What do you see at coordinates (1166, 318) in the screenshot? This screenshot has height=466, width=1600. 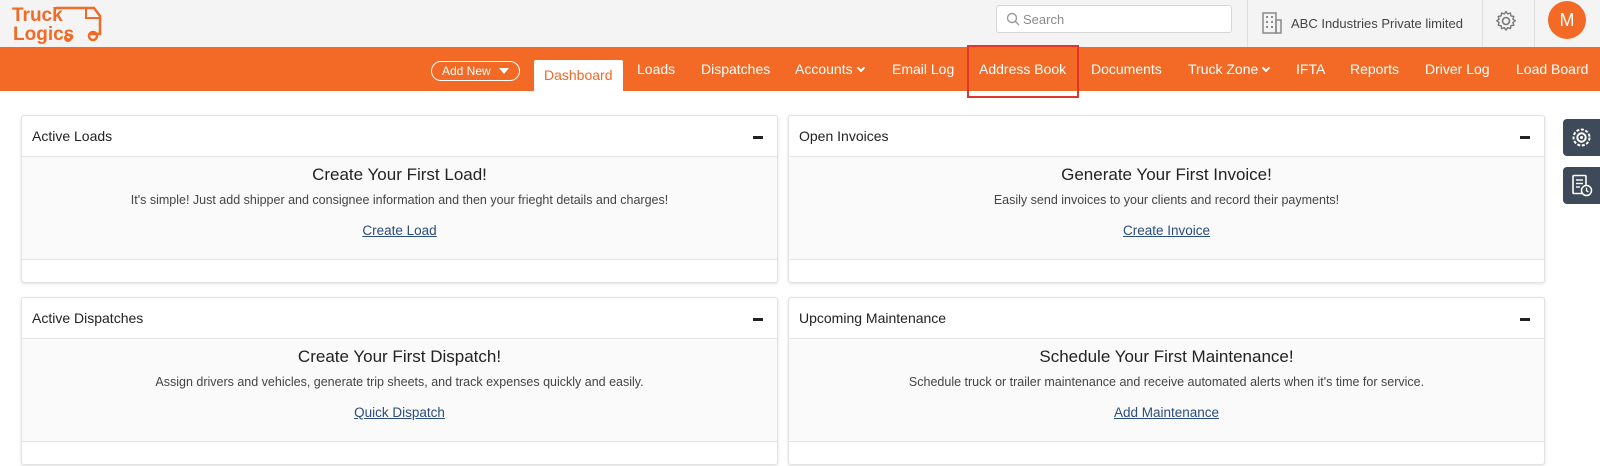 I see `card-header: Upcoming Maintenance` at bounding box center [1166, 318].